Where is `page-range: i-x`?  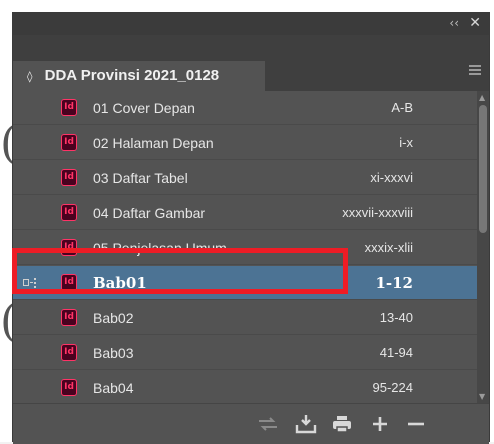
page-range: i-x is located at coordinates (406, 142).